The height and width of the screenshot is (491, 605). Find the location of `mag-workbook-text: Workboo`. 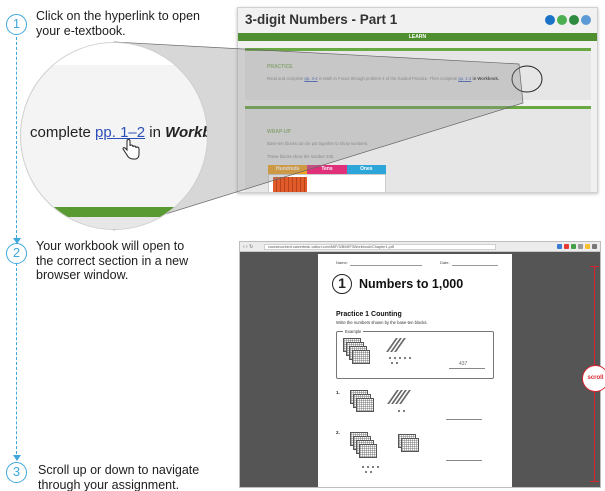

mag-workbook-text: Workboo is located at coordinates (186, 132).